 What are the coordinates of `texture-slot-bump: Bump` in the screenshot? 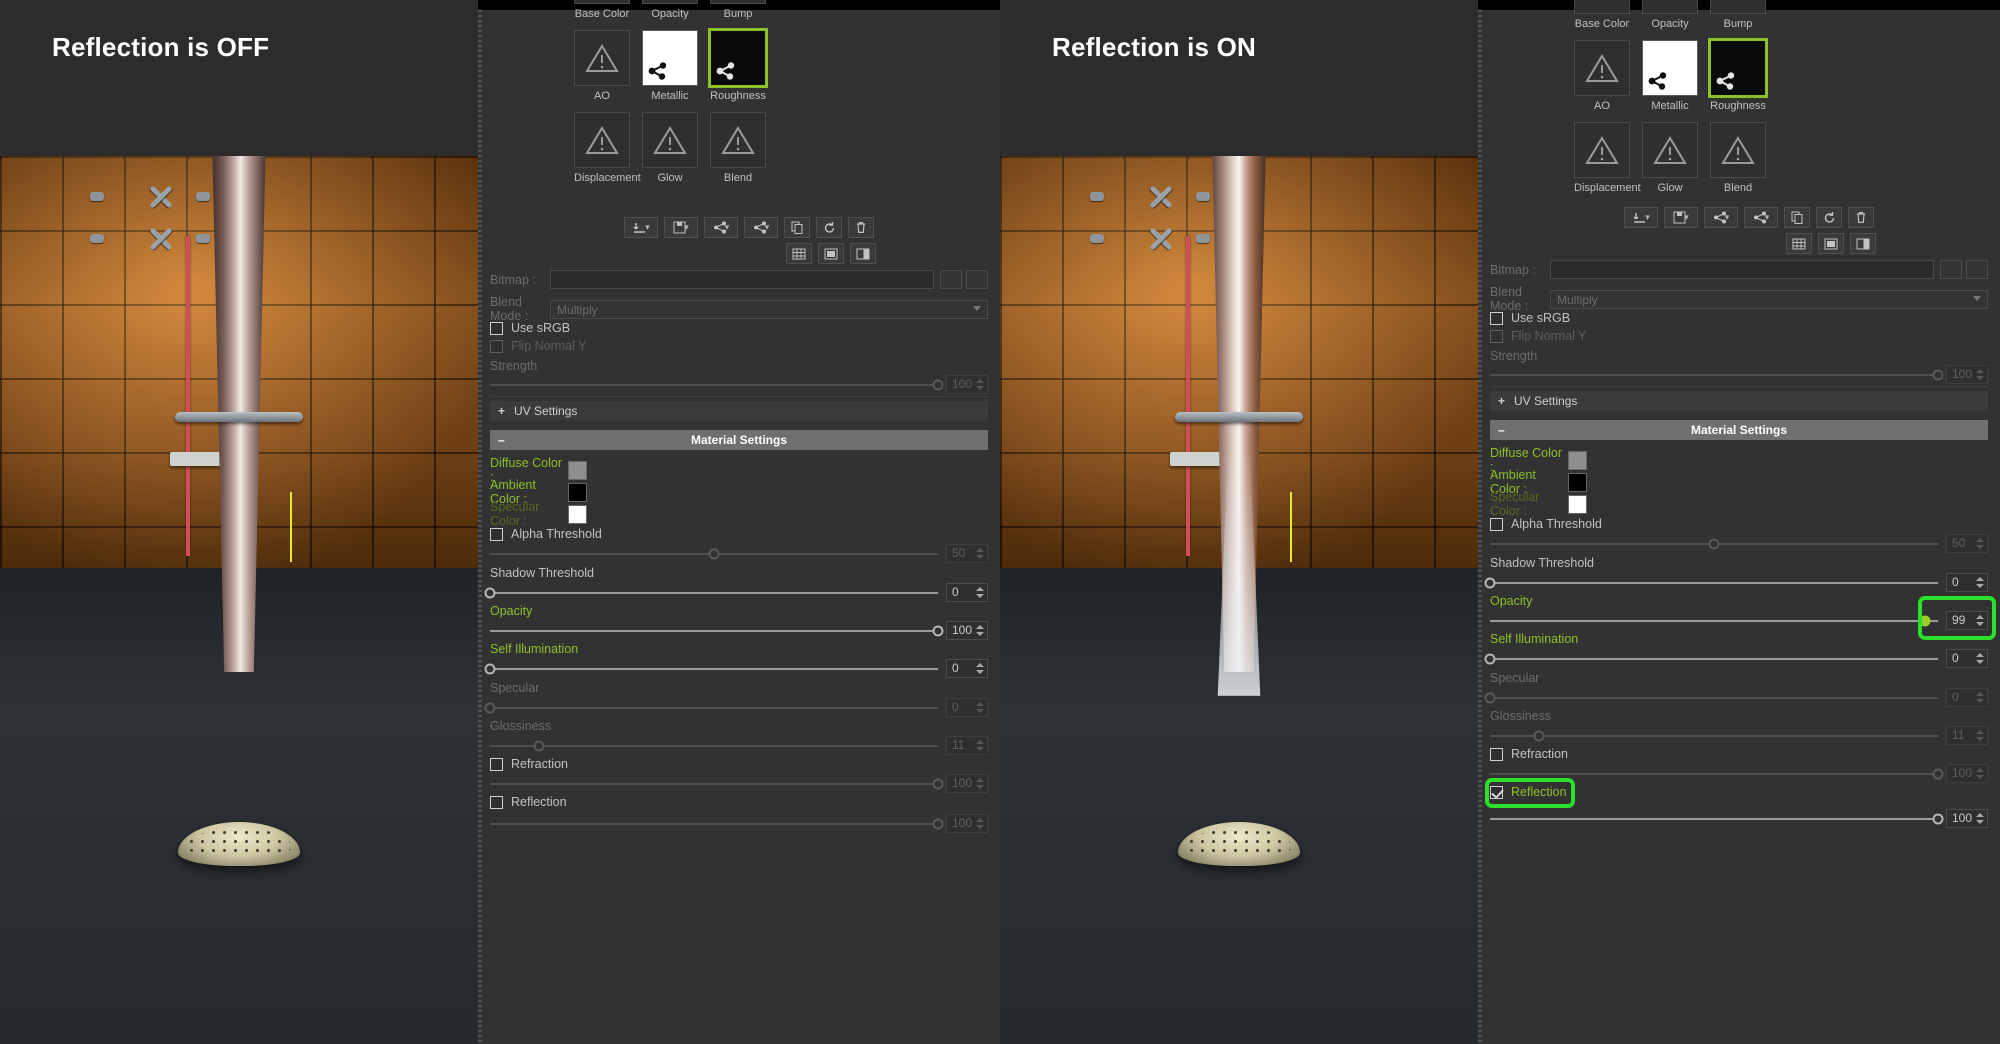 It's located at (738, 10).